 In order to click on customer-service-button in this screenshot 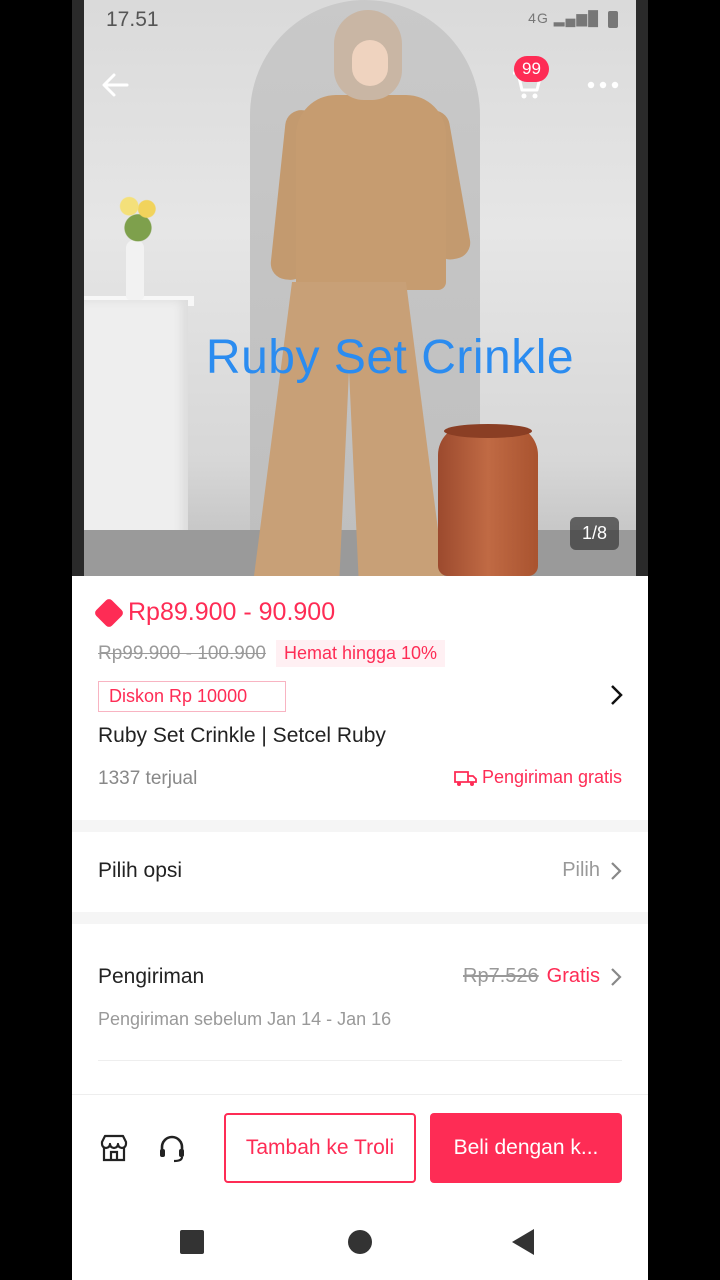, I will do `click(172, 1148)`.